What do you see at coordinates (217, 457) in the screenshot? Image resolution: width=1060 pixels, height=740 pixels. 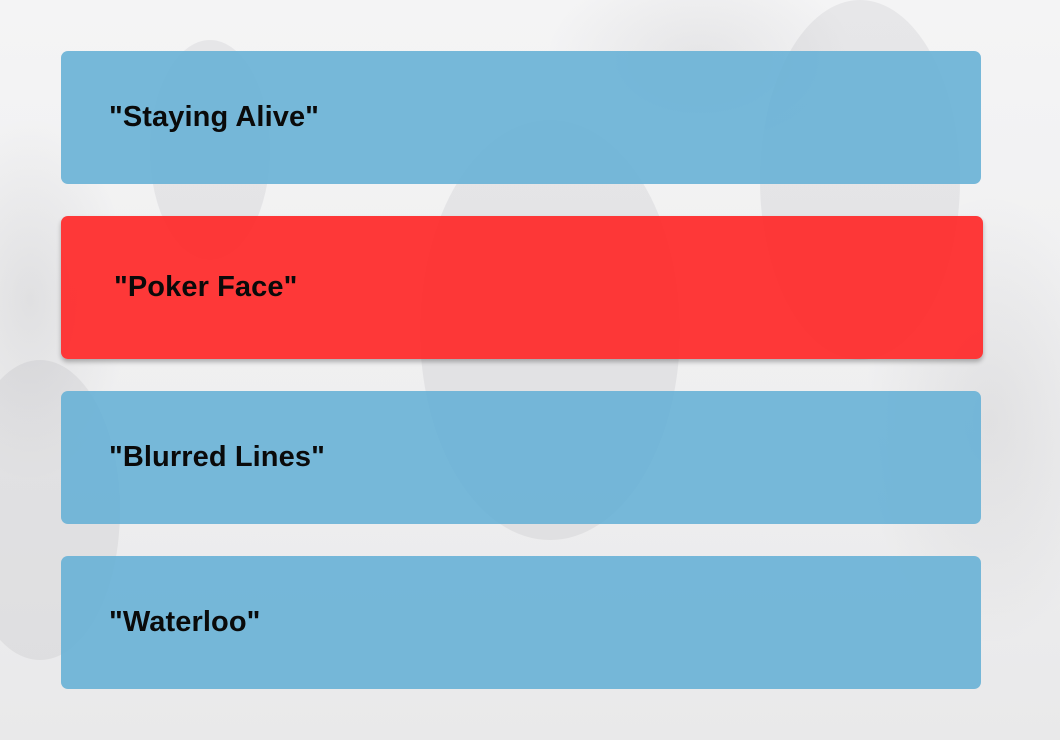 I see `answer-label: "Blurred Lines"` at bounding box center [217, 457].